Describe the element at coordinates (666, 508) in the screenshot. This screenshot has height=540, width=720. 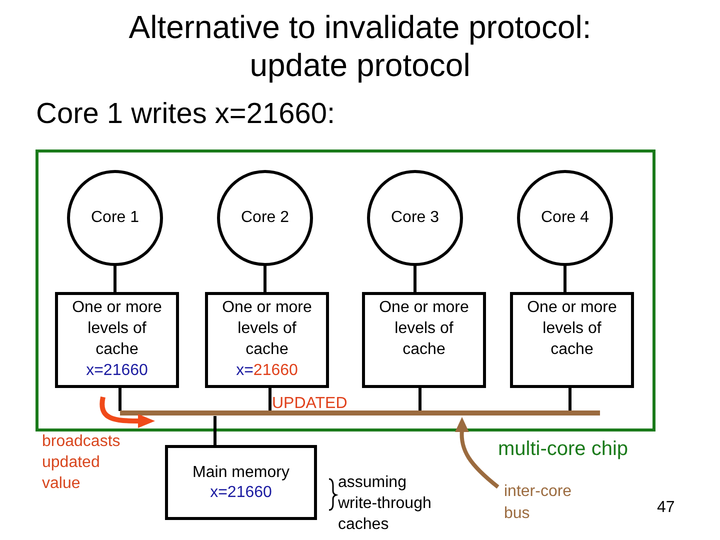
I see `page-number: 47` at that location.